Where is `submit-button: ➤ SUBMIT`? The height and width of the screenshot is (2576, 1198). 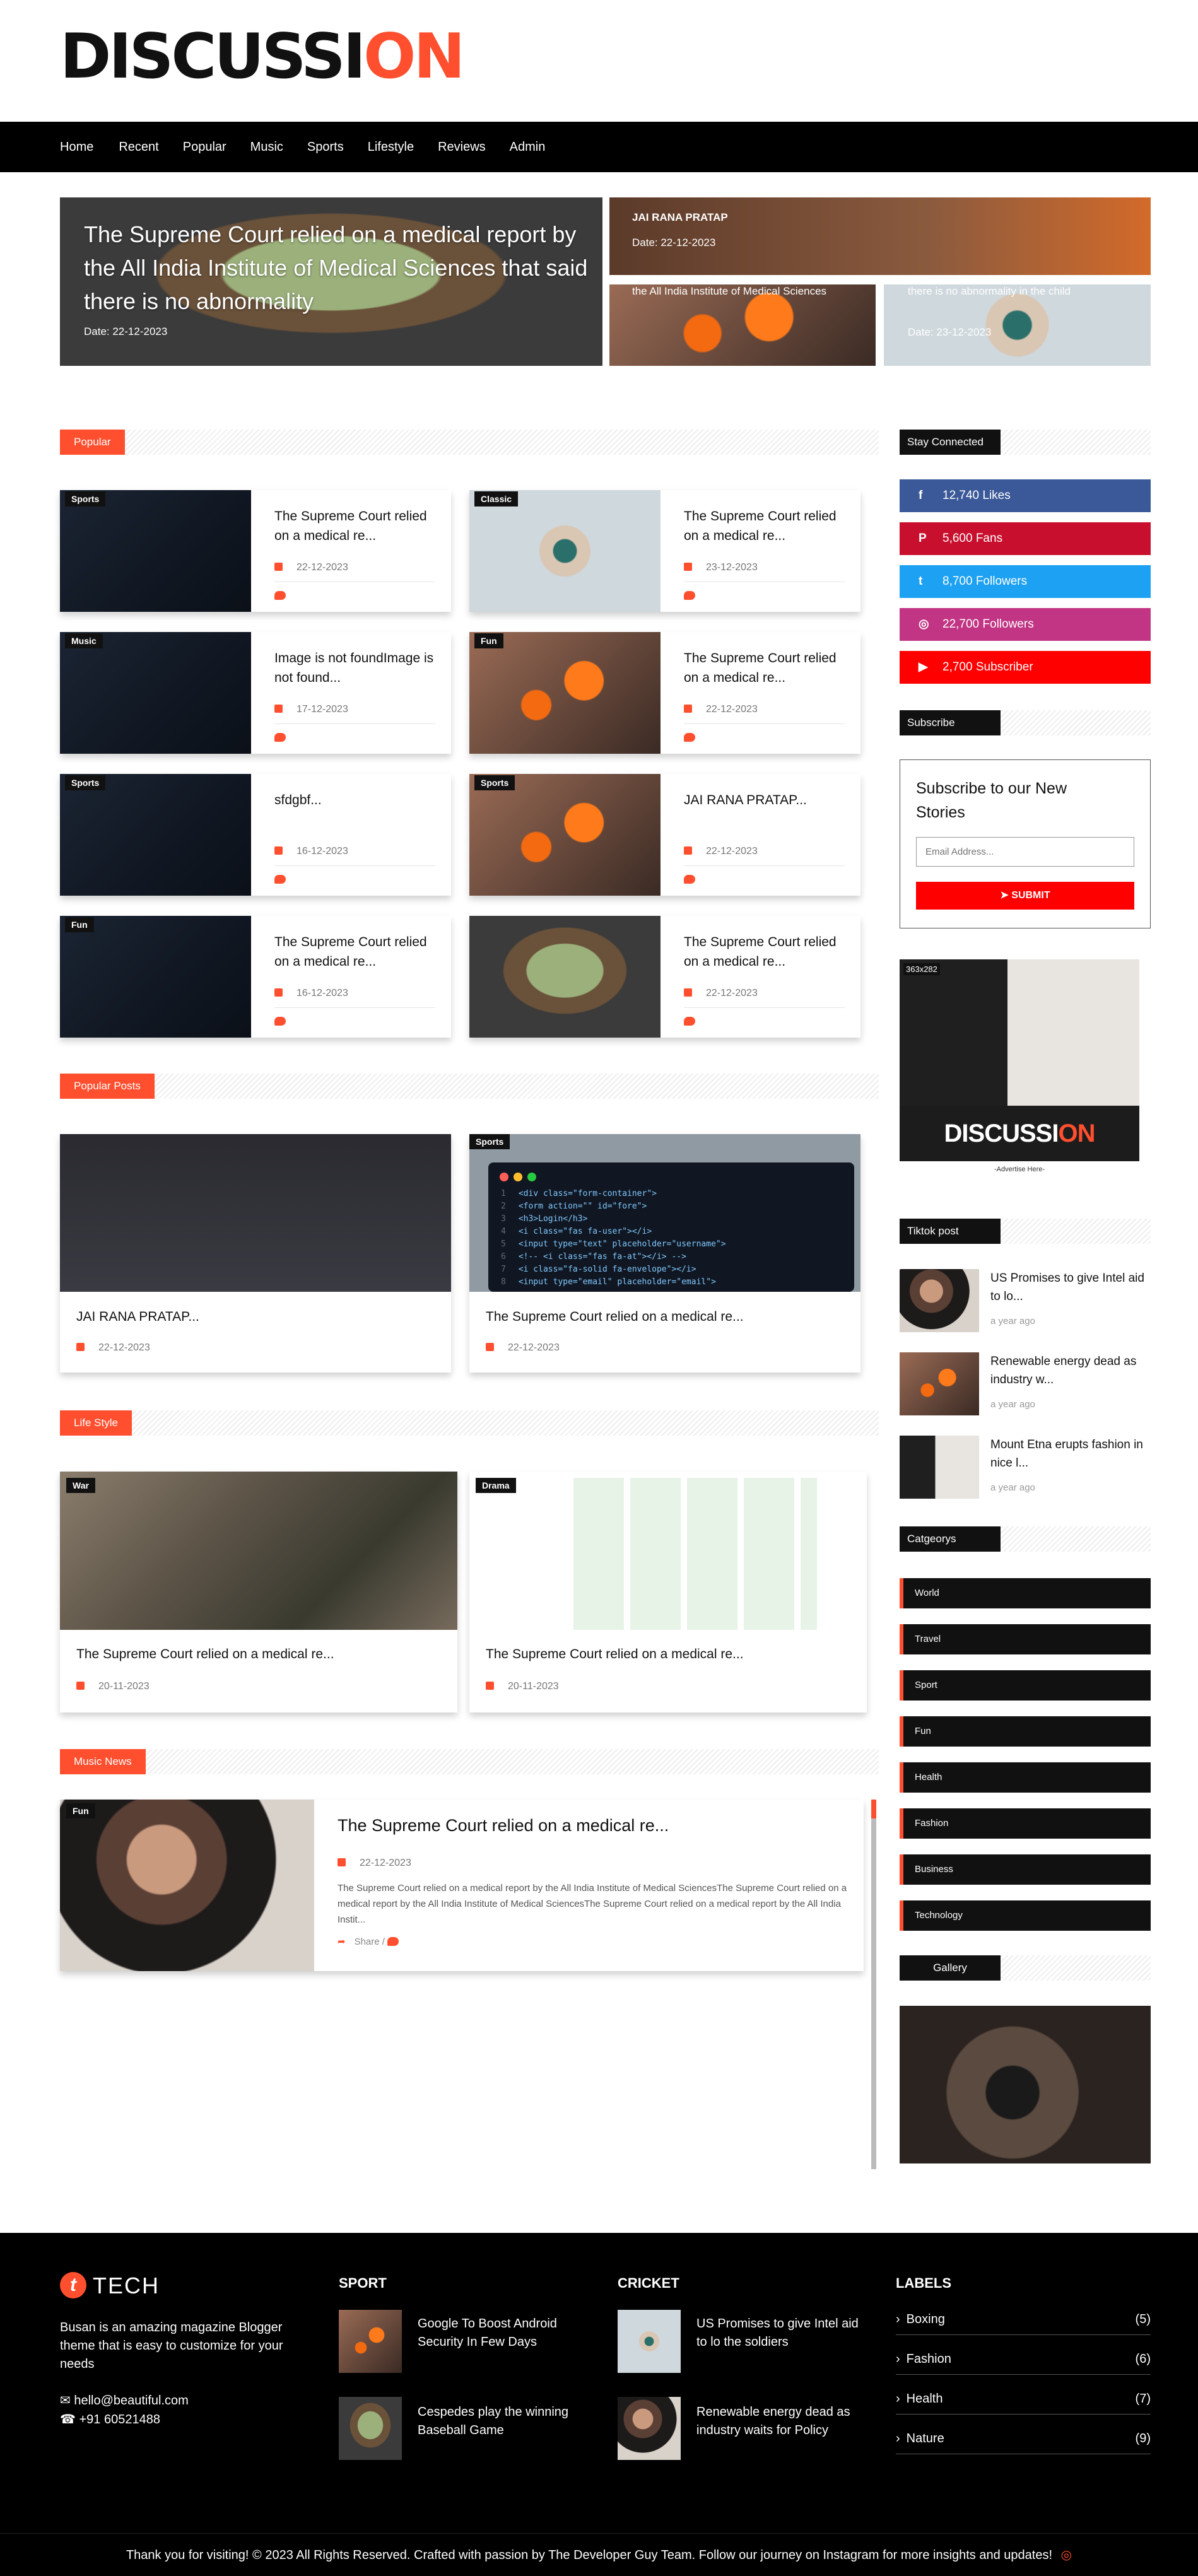 submit-button: ➤ SUBMIT is located at coordinates (1025, 896).